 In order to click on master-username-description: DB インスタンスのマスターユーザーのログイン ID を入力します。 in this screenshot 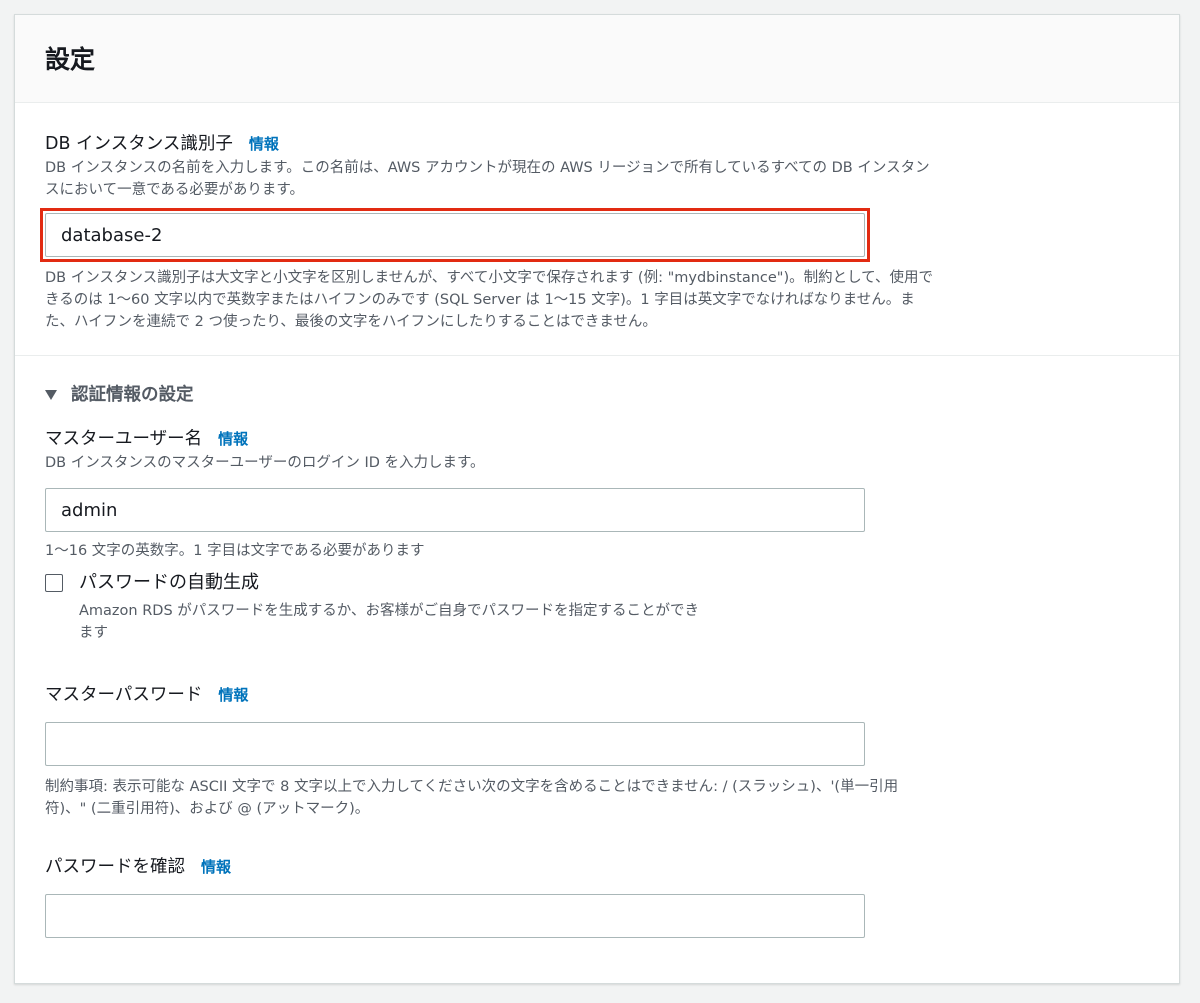, I will do `click(265, 463)`.